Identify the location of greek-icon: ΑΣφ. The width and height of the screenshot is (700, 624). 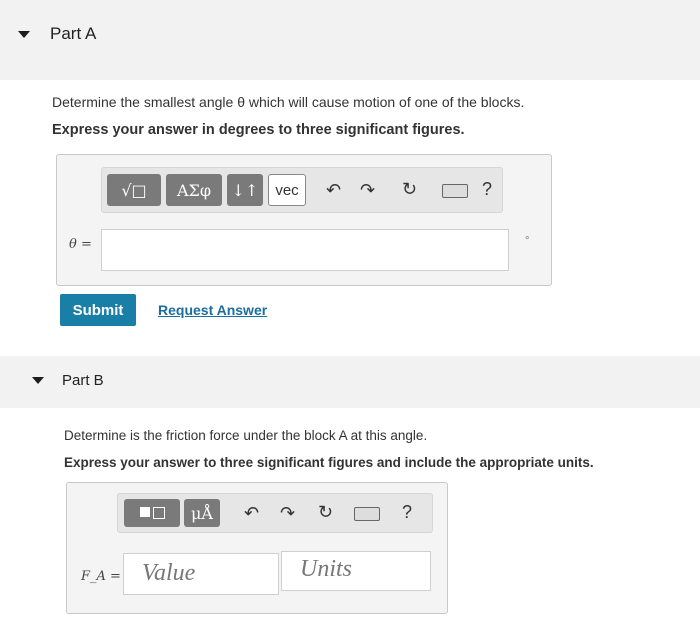
(194, 190).